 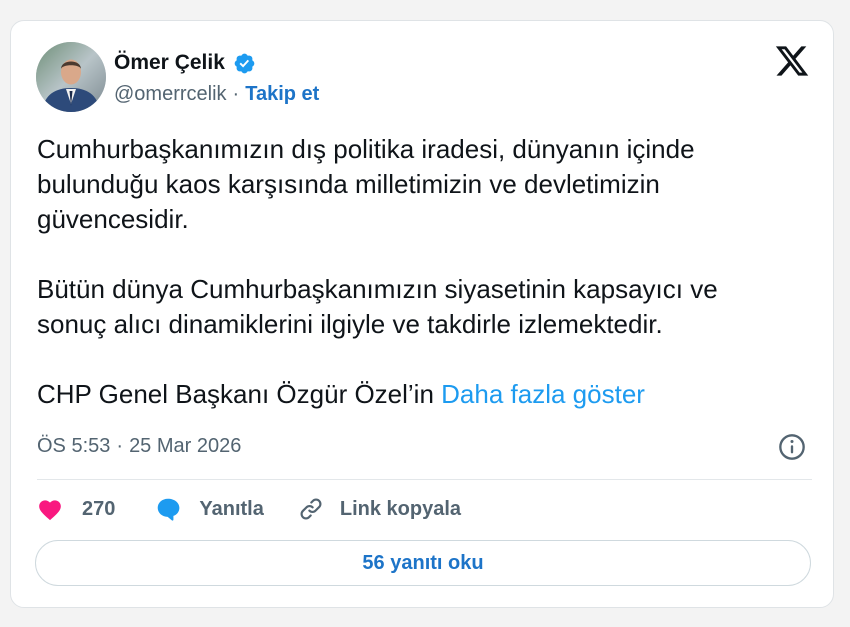 What do you see at coordinates (400, 508) in the screenshot?
I see `copy-link-label: Link kopyala` at bounding box center [400, 508].